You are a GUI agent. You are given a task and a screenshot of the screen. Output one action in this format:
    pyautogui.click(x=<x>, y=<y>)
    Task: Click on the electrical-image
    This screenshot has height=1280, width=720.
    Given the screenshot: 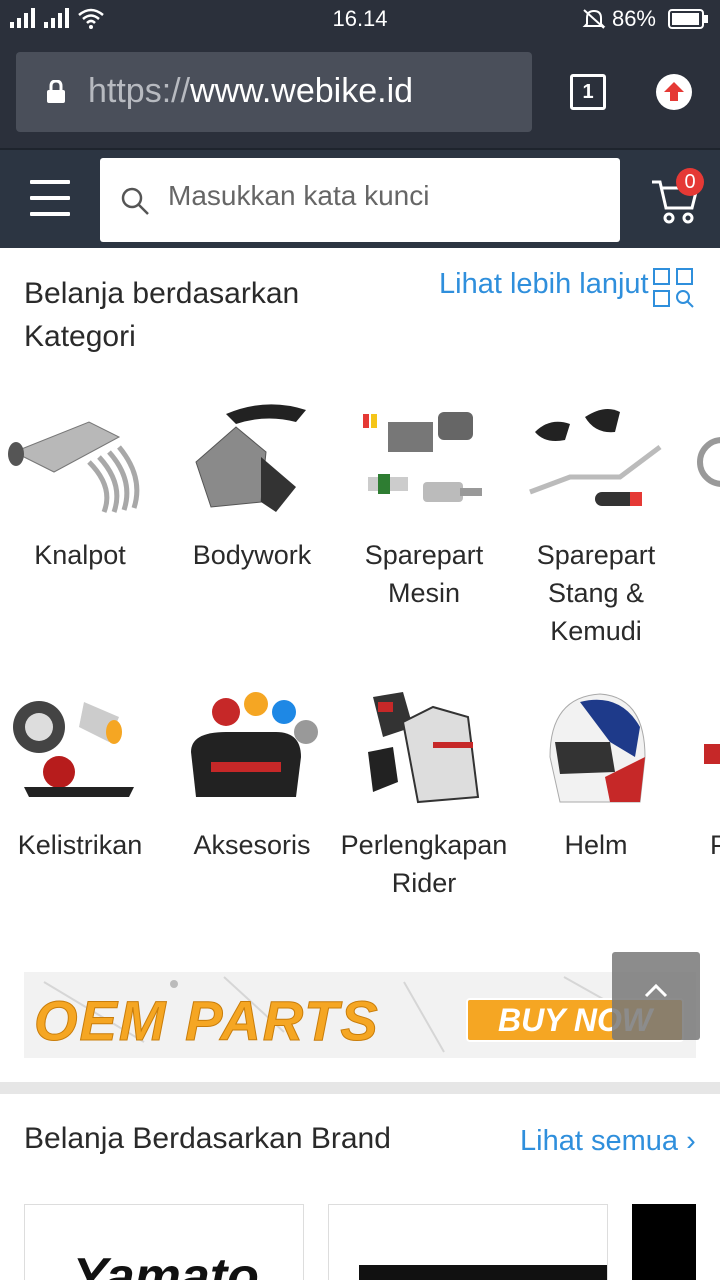 What is the action you would take?
    pyautogui.click(x=83, y=752)
    